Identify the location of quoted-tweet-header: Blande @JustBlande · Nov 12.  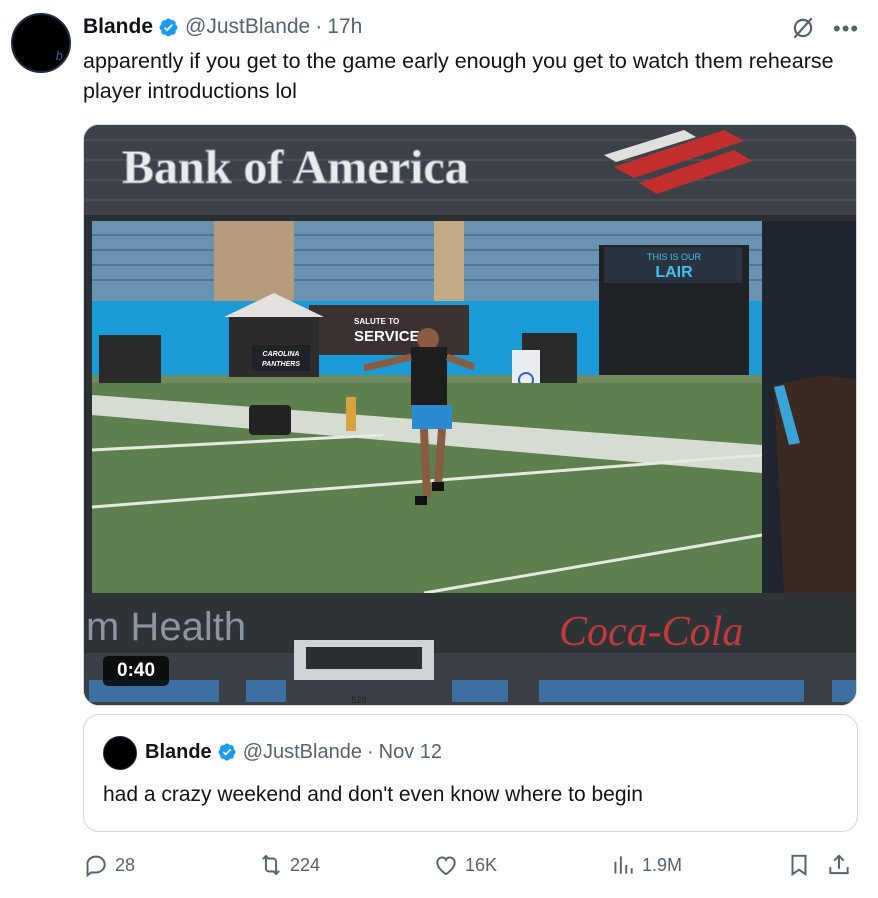
(293, 752).